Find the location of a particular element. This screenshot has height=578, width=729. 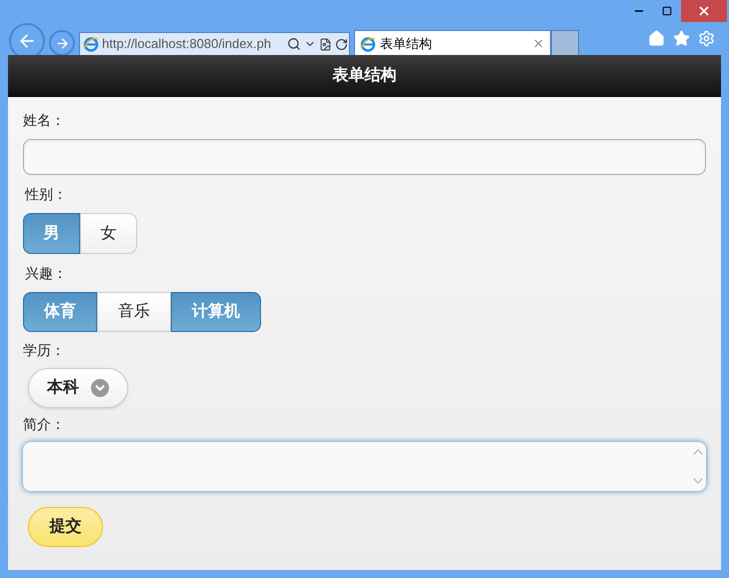

gender-option: 女 is located at coordinates (108, 233).